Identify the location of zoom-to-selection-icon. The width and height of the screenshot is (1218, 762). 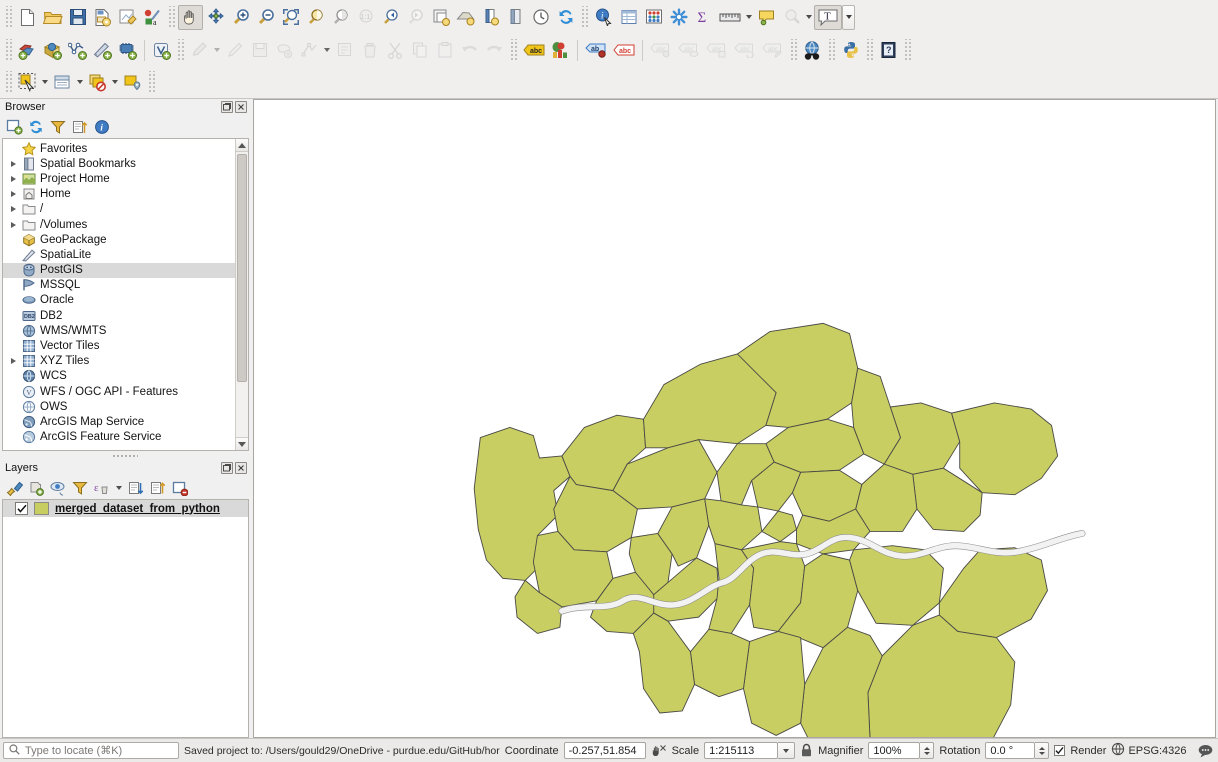
(315, 17).